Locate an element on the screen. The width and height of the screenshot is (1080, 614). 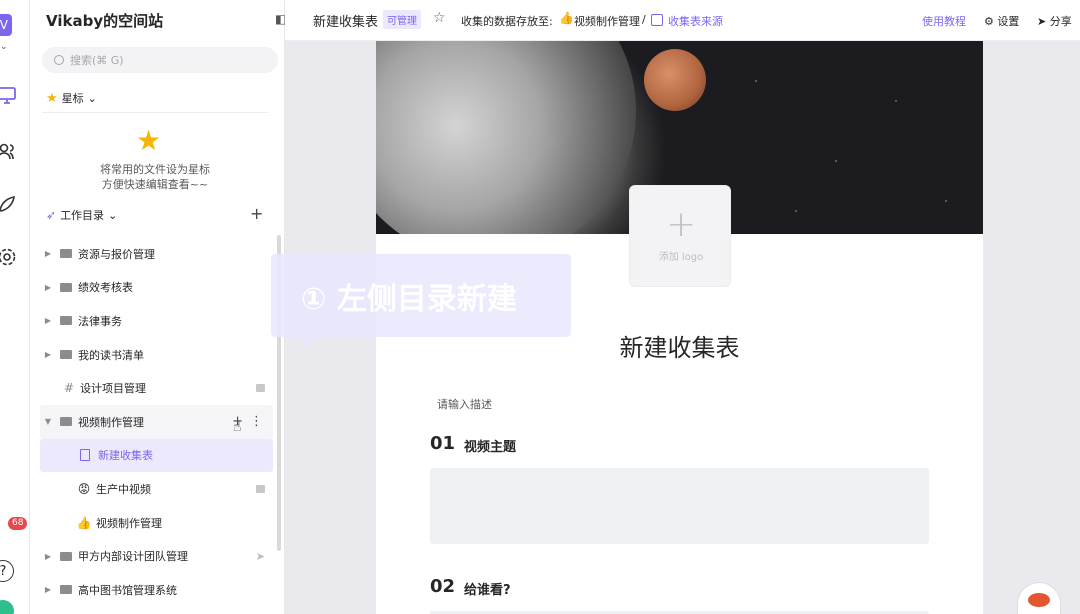
notification-badge: 68 is located at coordinates (18, 523).